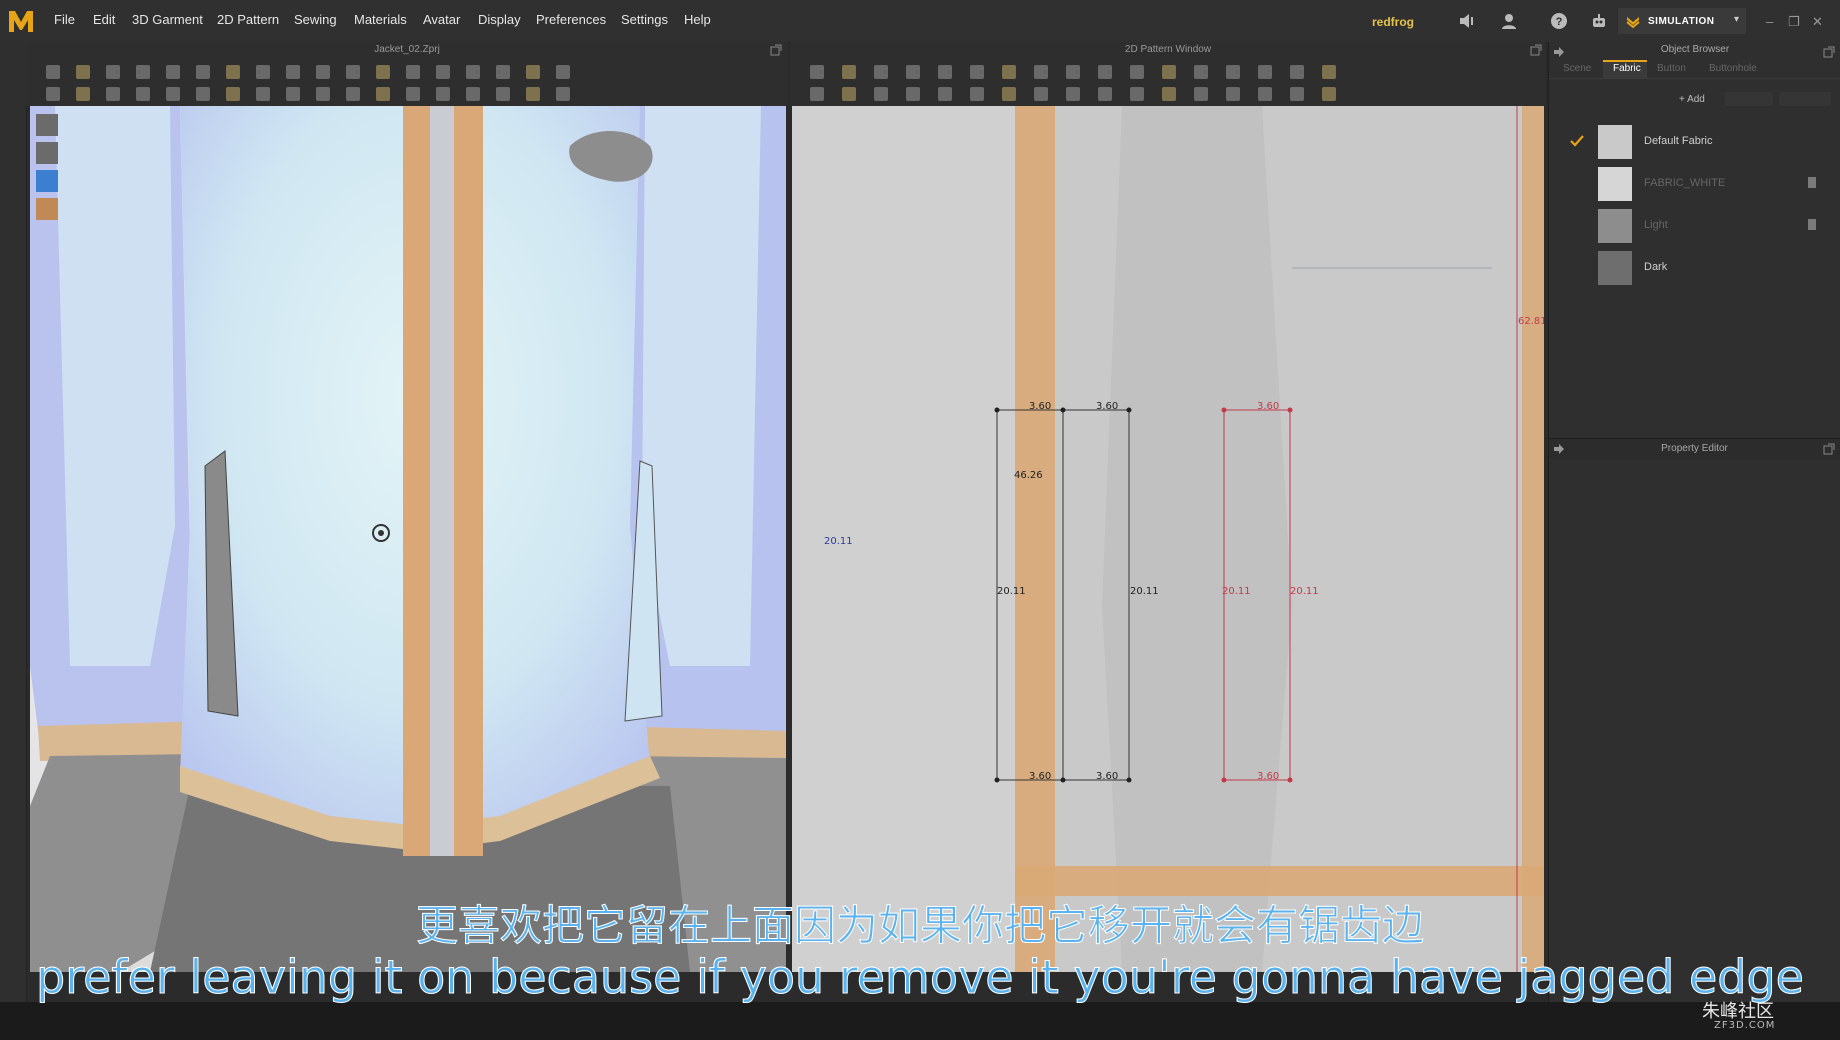 This screenshot has width=1840, height=1040. I want to click on help-icon: ?, so click(1559, 21).